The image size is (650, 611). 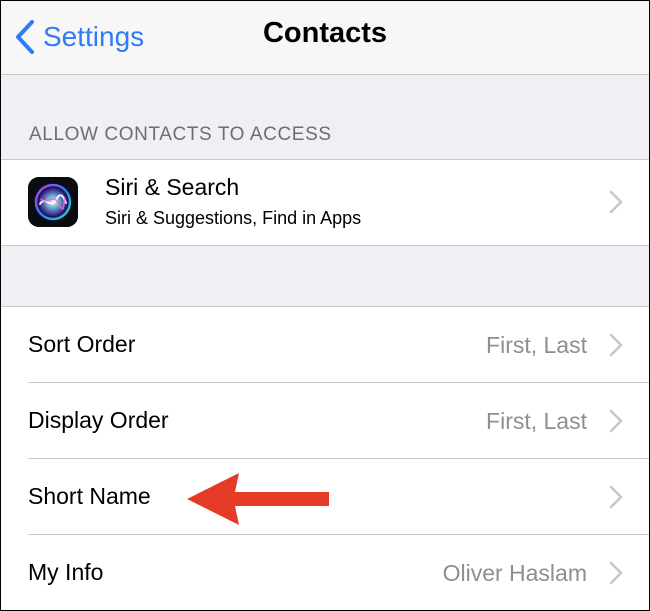 What do you see at coordinates (325, 421) in the screenshot?
I see `display-order-row: Display Order First, Last` at bounding box center [325, 421].